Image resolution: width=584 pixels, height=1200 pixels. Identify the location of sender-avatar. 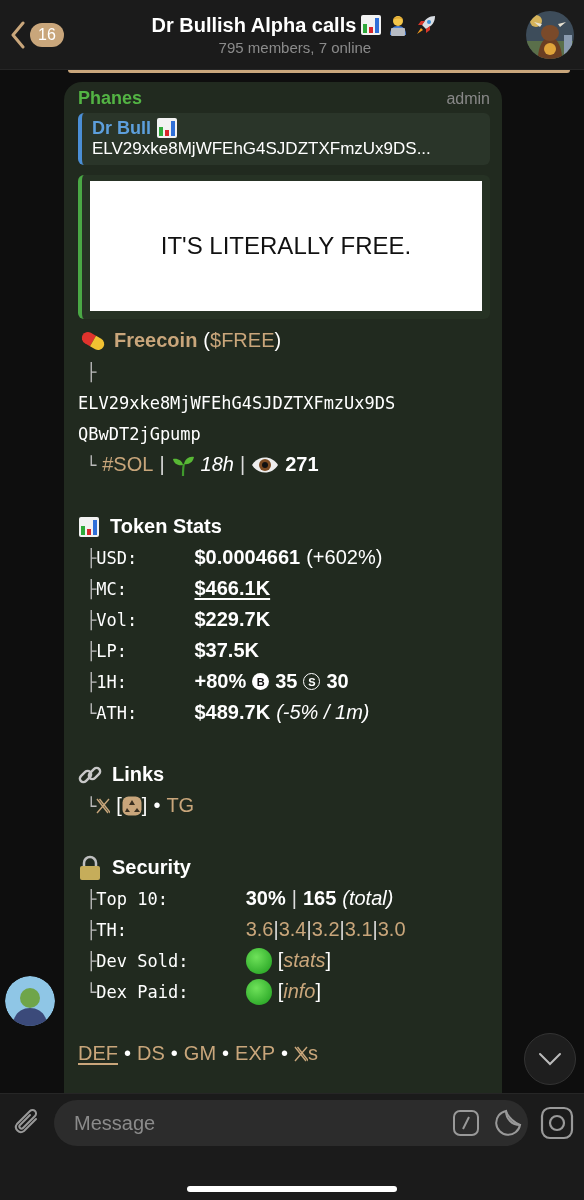
(30, 1001).